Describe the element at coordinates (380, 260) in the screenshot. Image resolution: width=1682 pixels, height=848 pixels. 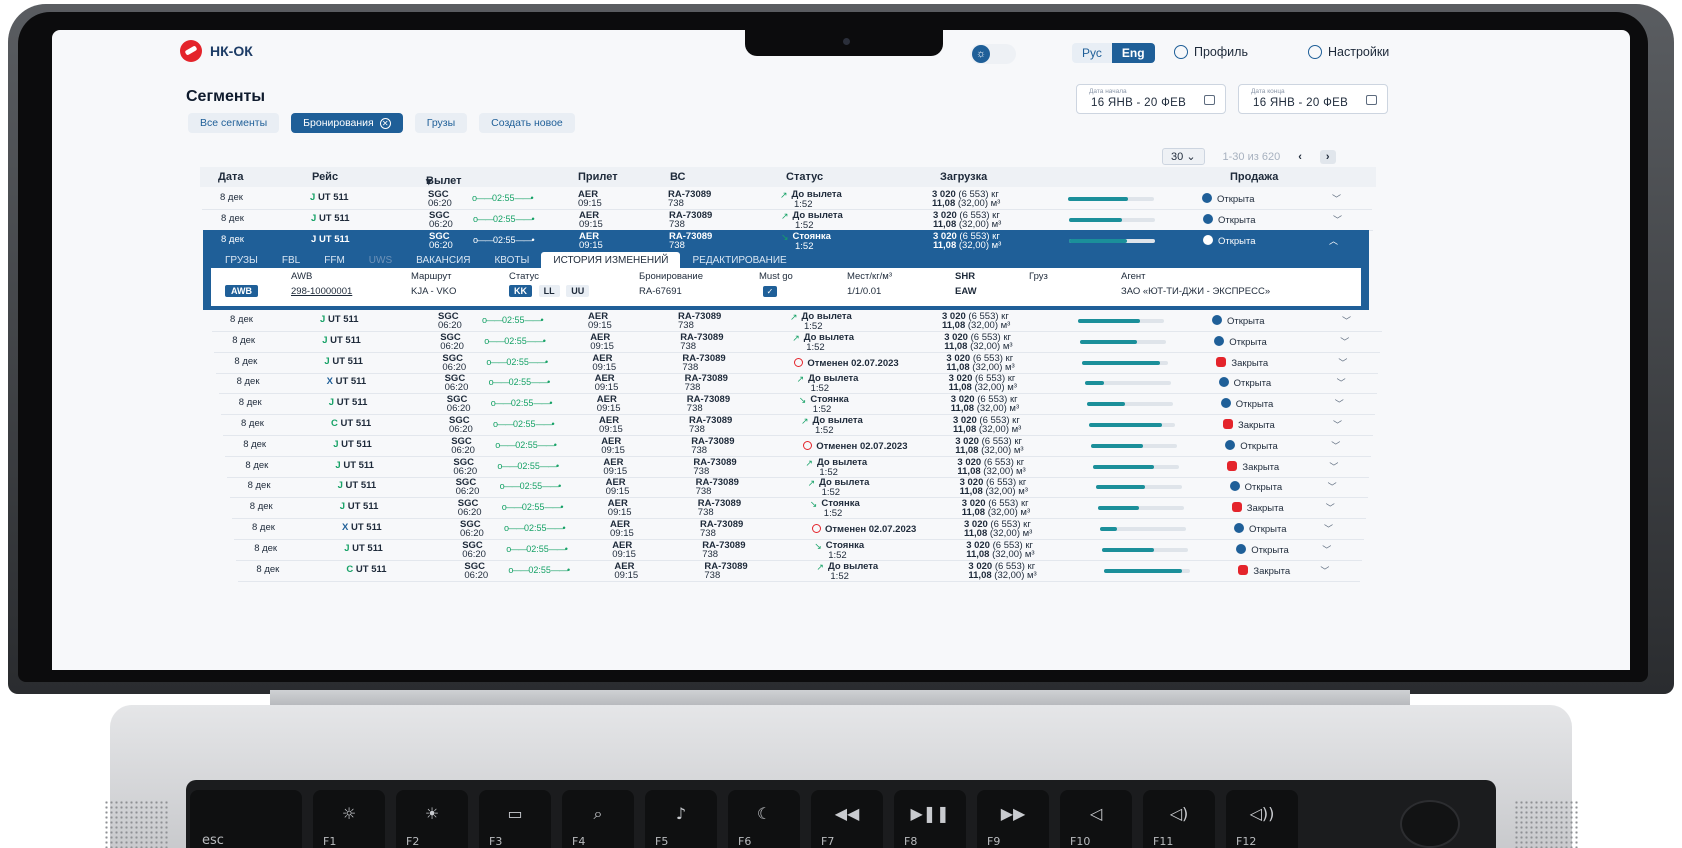
I see `tab-uws: UWS` at that location.